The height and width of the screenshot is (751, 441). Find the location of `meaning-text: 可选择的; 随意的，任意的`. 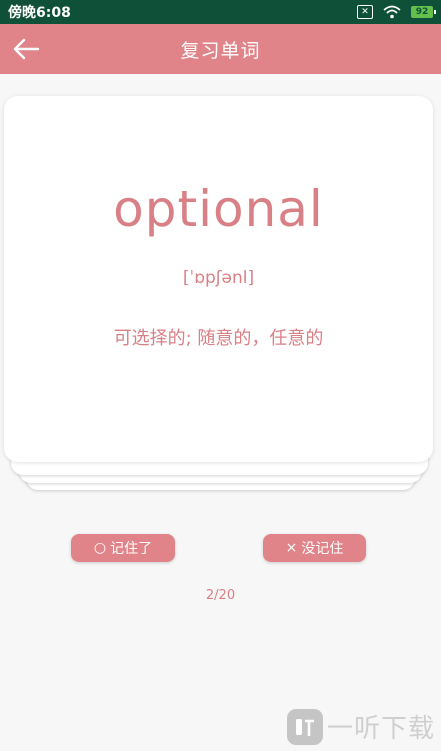

meaning-text: 可选择的; 随意的，任意的 is located at coordinates (218, 338).